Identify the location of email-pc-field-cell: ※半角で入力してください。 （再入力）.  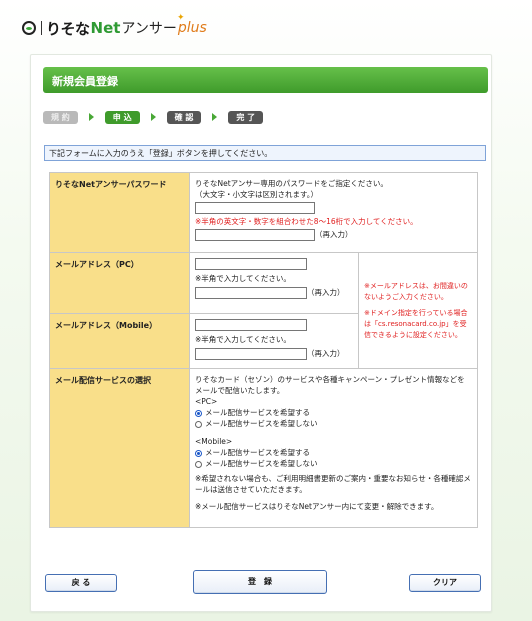
(274, 283).